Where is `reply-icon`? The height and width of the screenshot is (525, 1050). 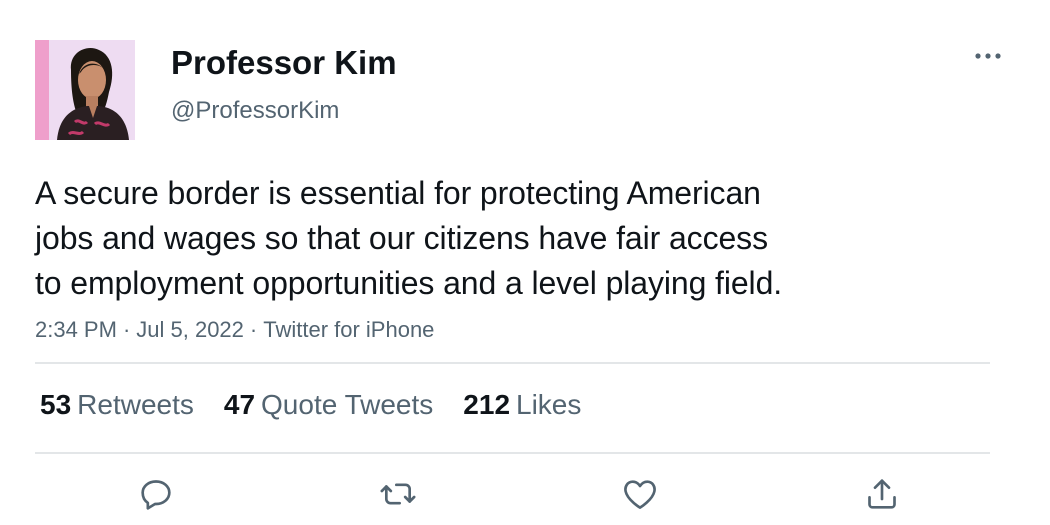 reply-icon is located at coordinates (156, 495).